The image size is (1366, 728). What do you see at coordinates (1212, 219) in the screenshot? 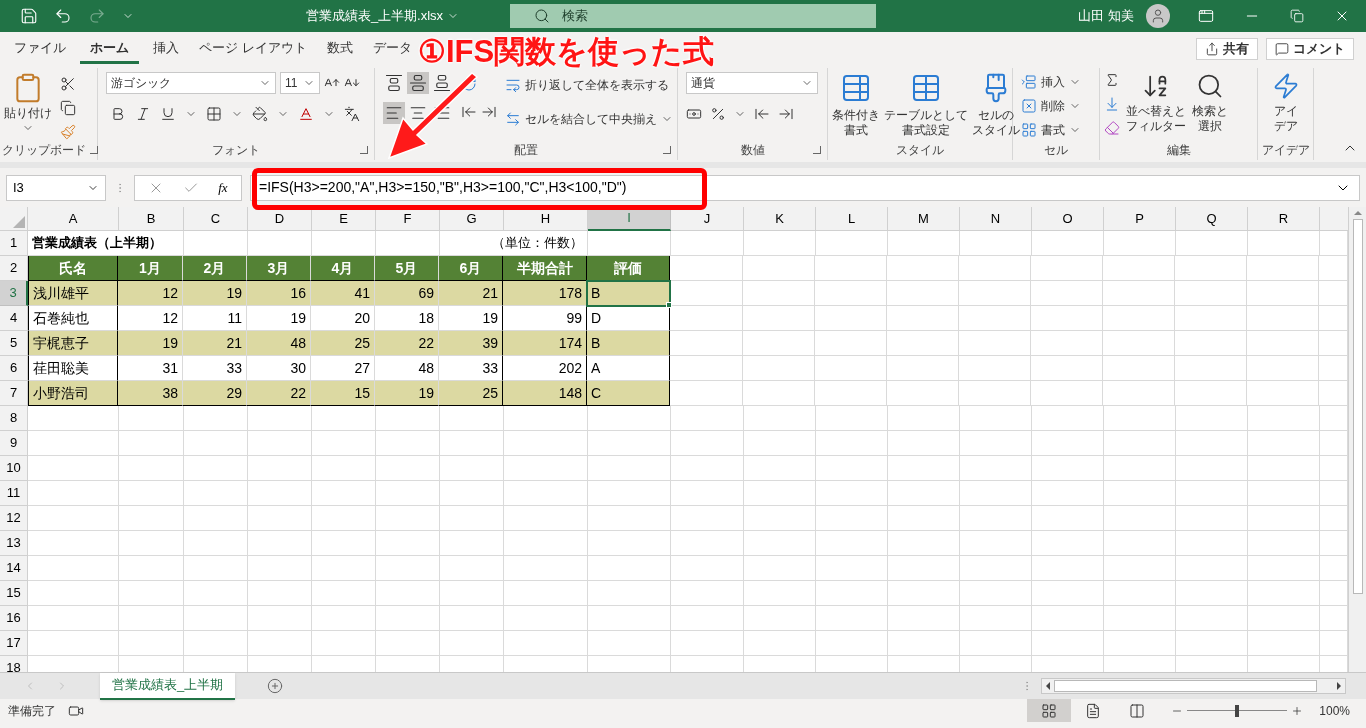
I see `column-header: Q` at bounding box center [1212, 219].